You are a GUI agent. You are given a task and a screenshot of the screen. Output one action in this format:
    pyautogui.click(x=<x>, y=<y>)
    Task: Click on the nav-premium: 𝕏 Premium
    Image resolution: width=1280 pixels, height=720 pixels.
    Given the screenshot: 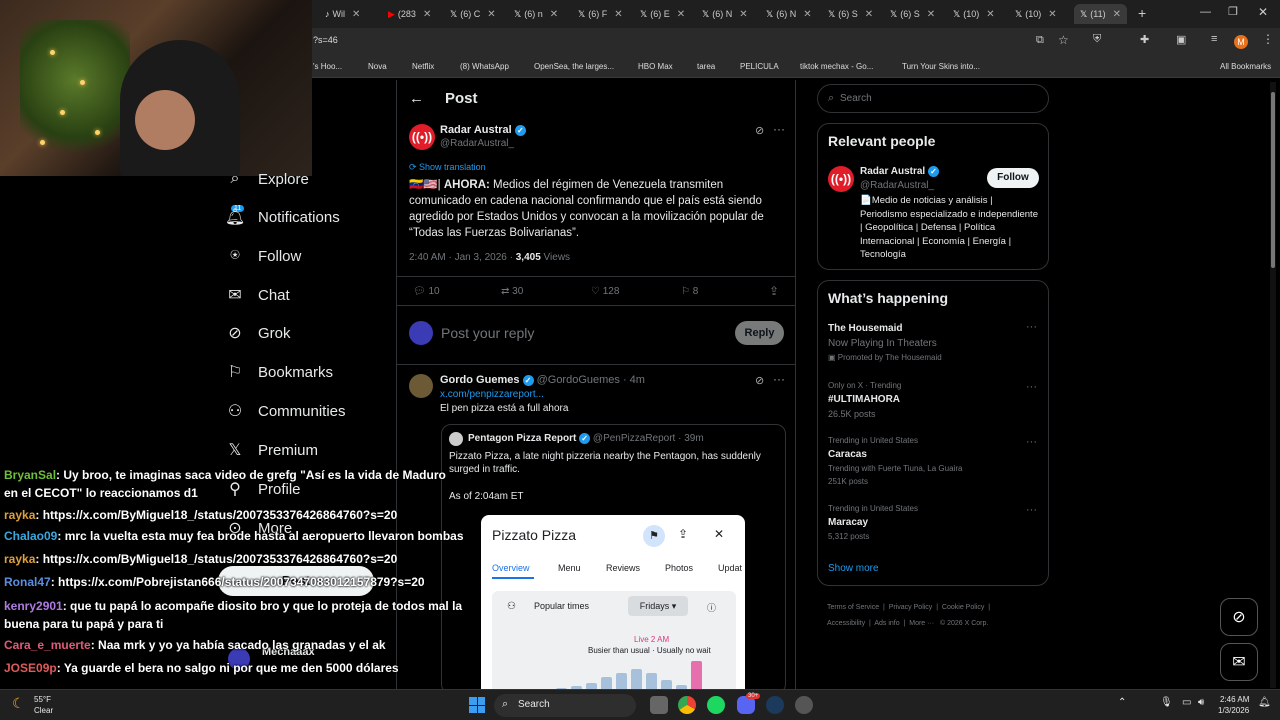 What is the action you would take?
    pyautogui.click(x=272, y=450)
    